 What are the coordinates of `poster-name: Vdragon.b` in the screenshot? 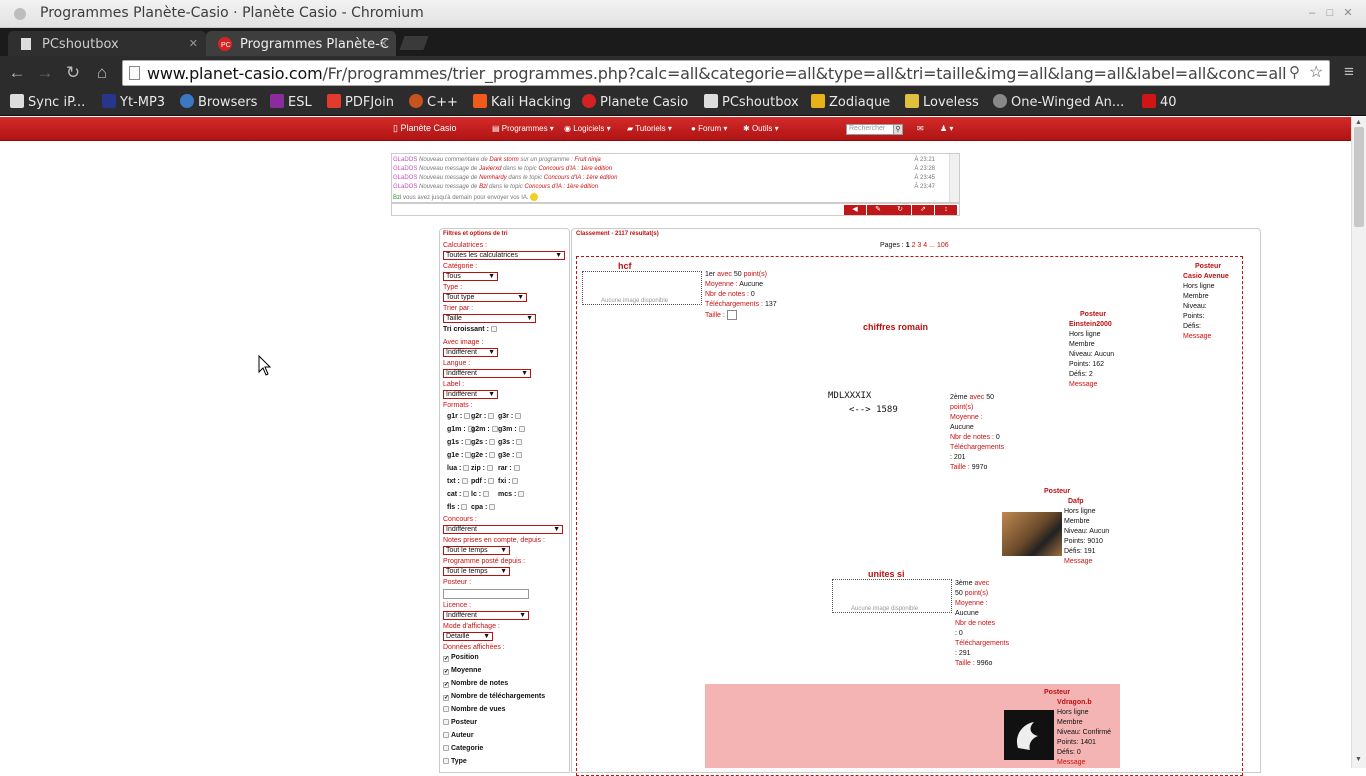 It's located at (1084, 703).